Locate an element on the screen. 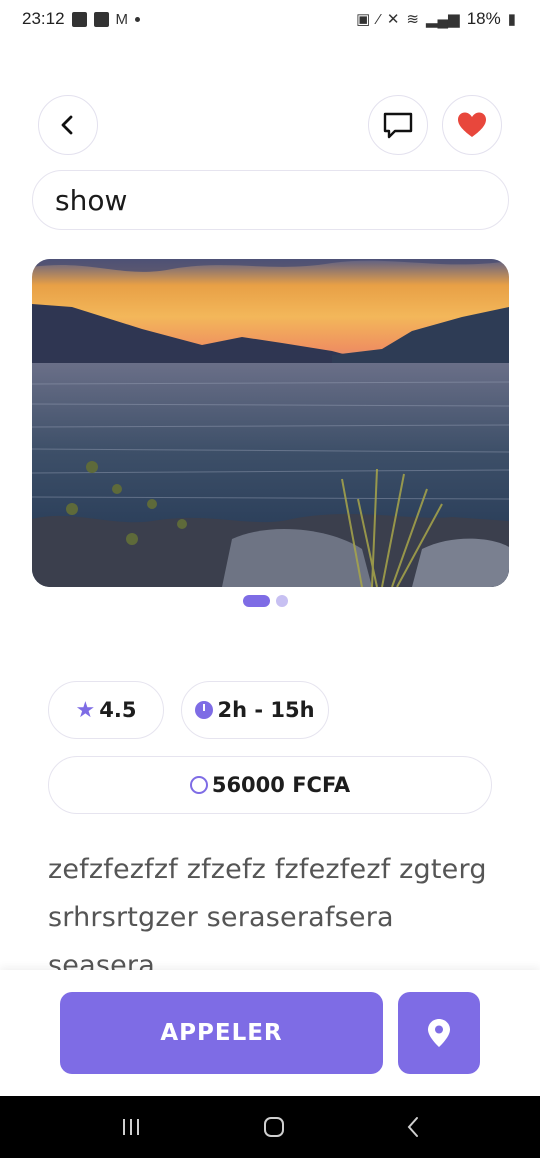 The image size is (540, 1158). hours-chip: 2h - 15h is located at coordinates (255, 710).